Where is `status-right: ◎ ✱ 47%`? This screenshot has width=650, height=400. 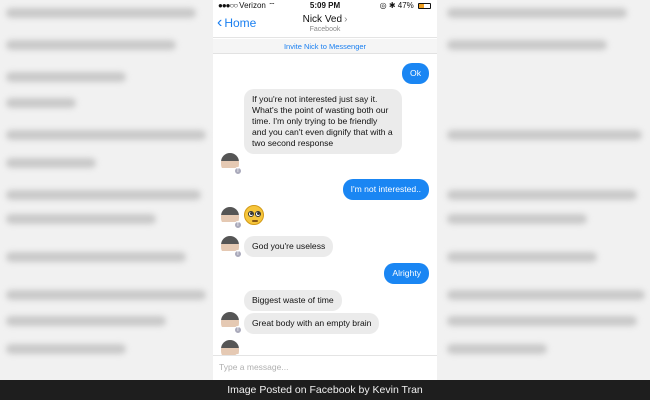 status-right: ◎ ✱ 47% is located at coordinates (405, 5).